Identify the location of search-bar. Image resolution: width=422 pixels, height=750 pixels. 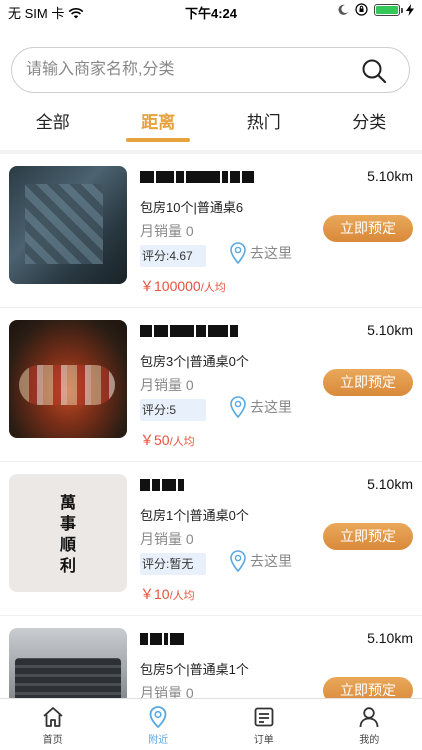
(210, 70).